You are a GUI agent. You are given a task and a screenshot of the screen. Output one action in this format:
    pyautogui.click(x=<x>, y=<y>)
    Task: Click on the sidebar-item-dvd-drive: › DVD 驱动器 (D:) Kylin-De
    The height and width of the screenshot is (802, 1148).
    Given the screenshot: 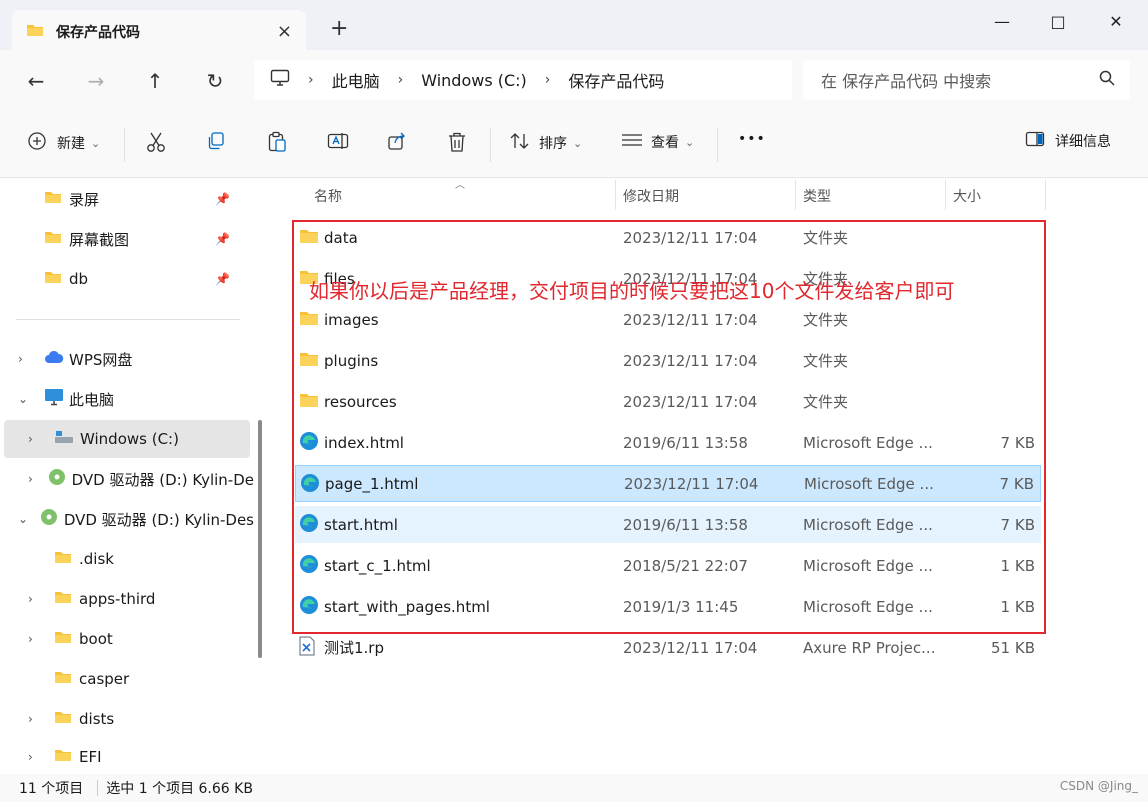 What is the action you would take?
    pyautogui.click(x=141, y=479)
    